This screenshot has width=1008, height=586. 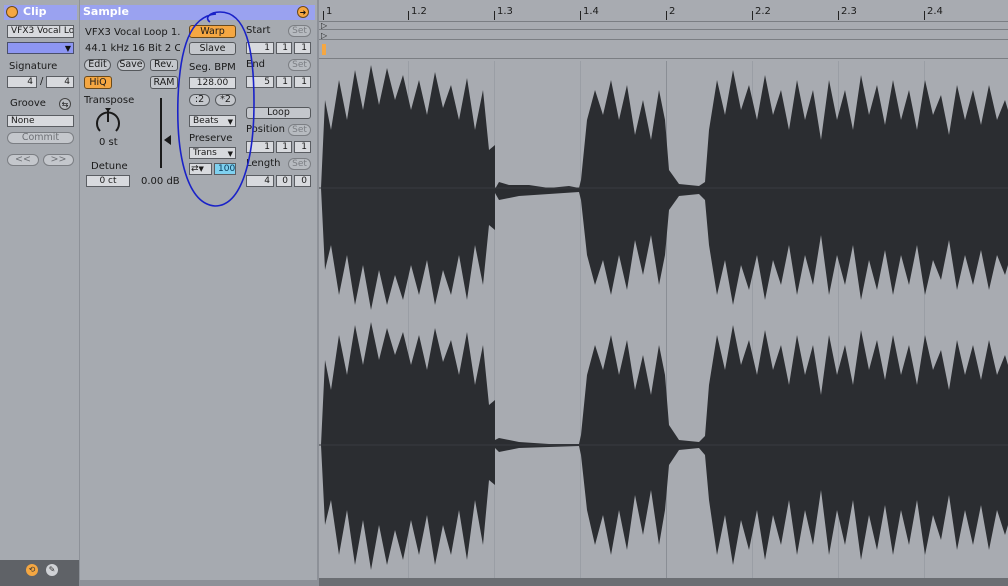 What do you see at coordinates (160, 181) in the screenshot?
I see `gain-value: 0.00 dB` at bounding box center [160, 181].